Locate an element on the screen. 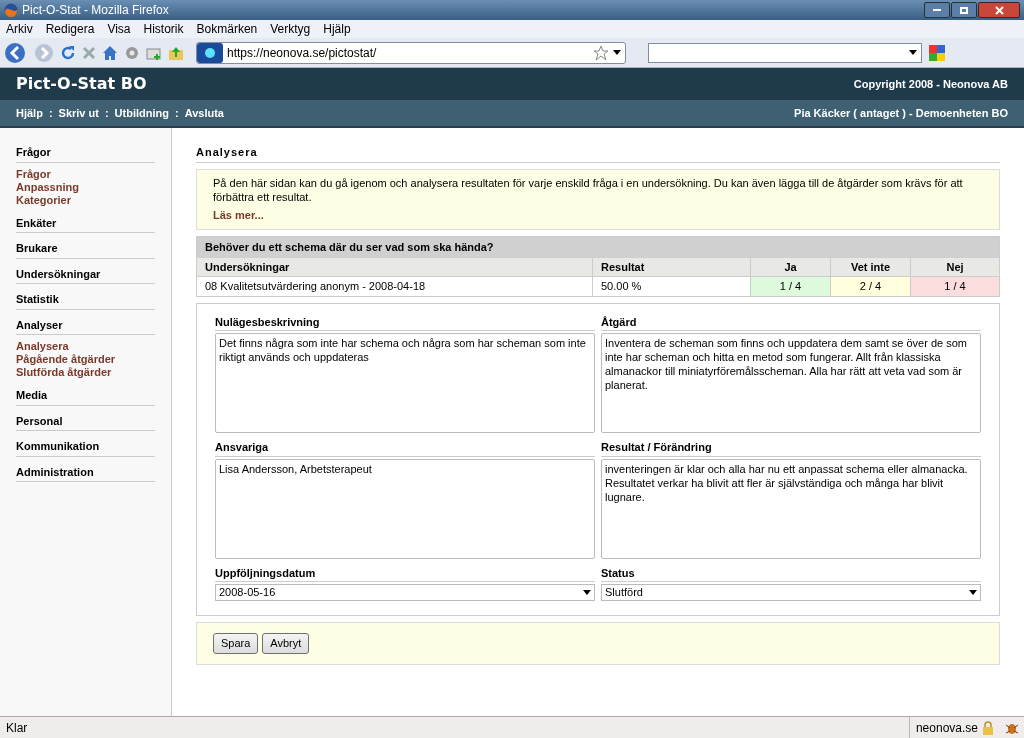  gear-icon is located at coordinates (132, 52).